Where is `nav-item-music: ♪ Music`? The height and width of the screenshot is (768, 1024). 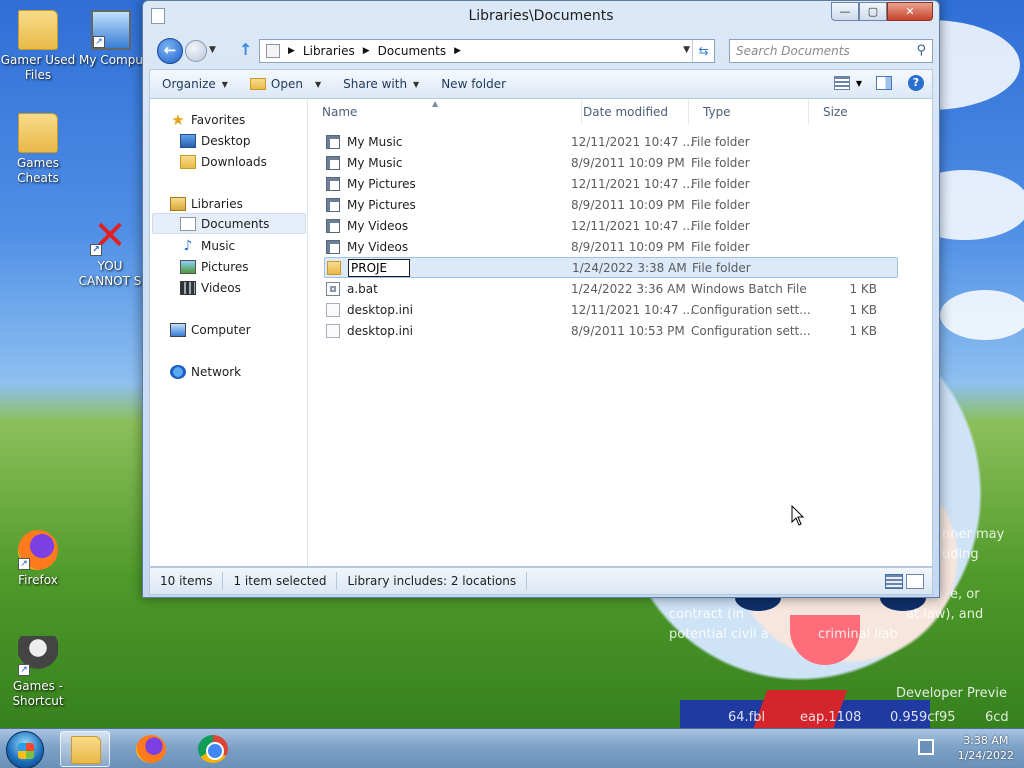
nav-item-music: ♪ Music is located at coordinates (208, 245).